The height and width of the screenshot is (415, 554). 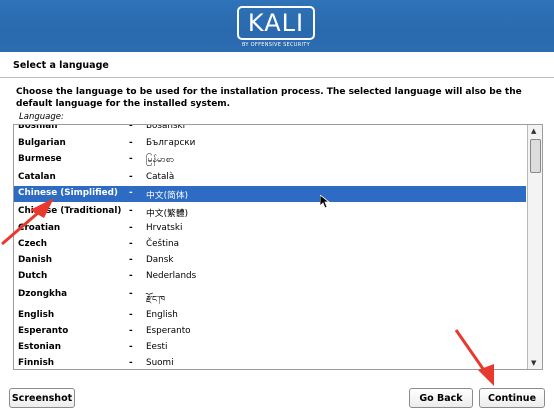 I want to click on language-native-name: Nederlands, so click(x=171, y=276).